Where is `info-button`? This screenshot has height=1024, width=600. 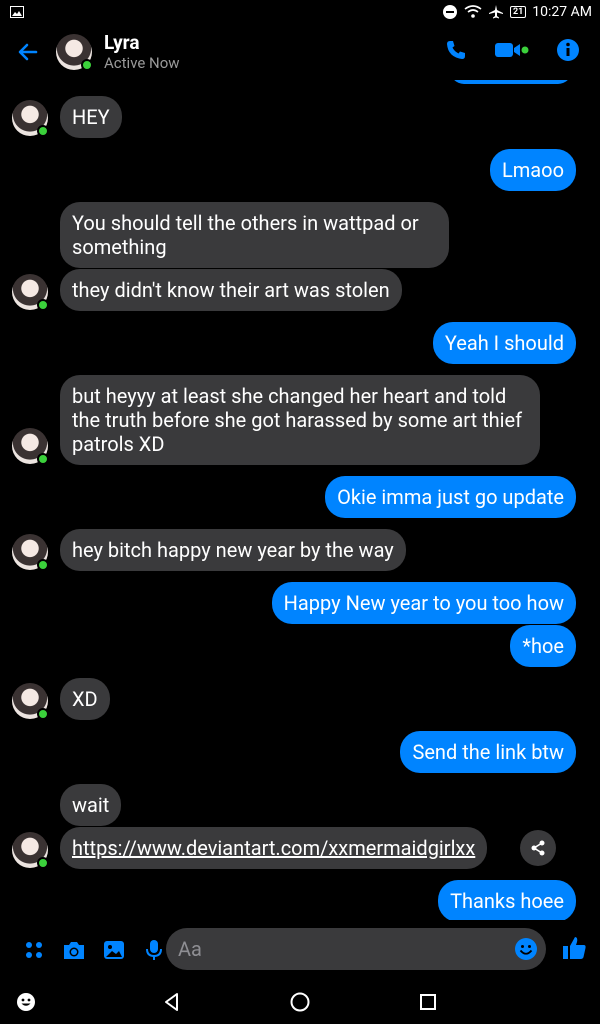
info-button is located at coordinates (568, 52).